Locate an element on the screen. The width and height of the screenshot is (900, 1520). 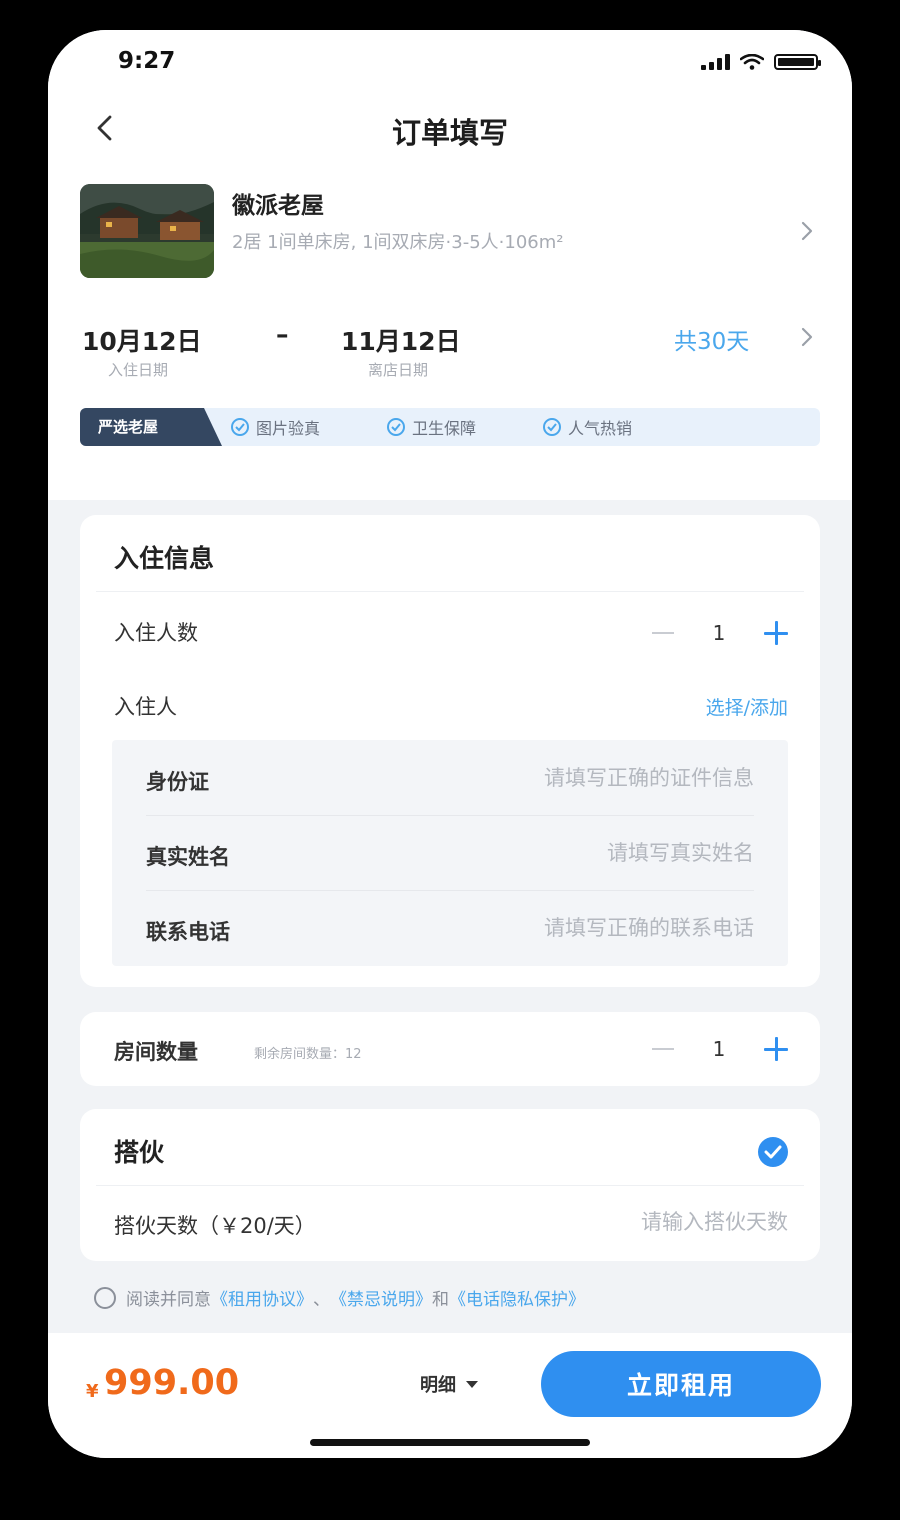
listing-thumbnail is located at coordinates (147, 231).